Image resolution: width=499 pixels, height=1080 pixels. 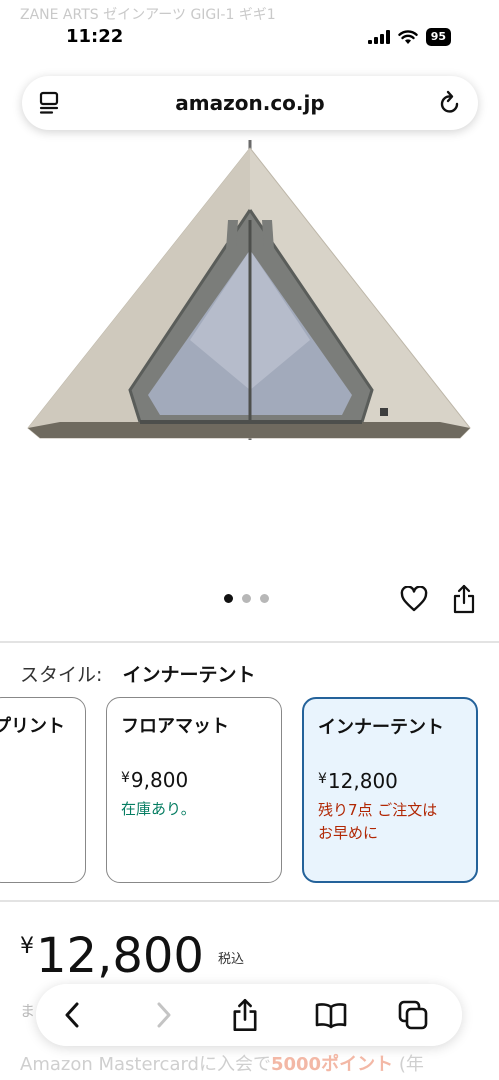 I want to click on tabs-button, so click(x=413, y=1015).